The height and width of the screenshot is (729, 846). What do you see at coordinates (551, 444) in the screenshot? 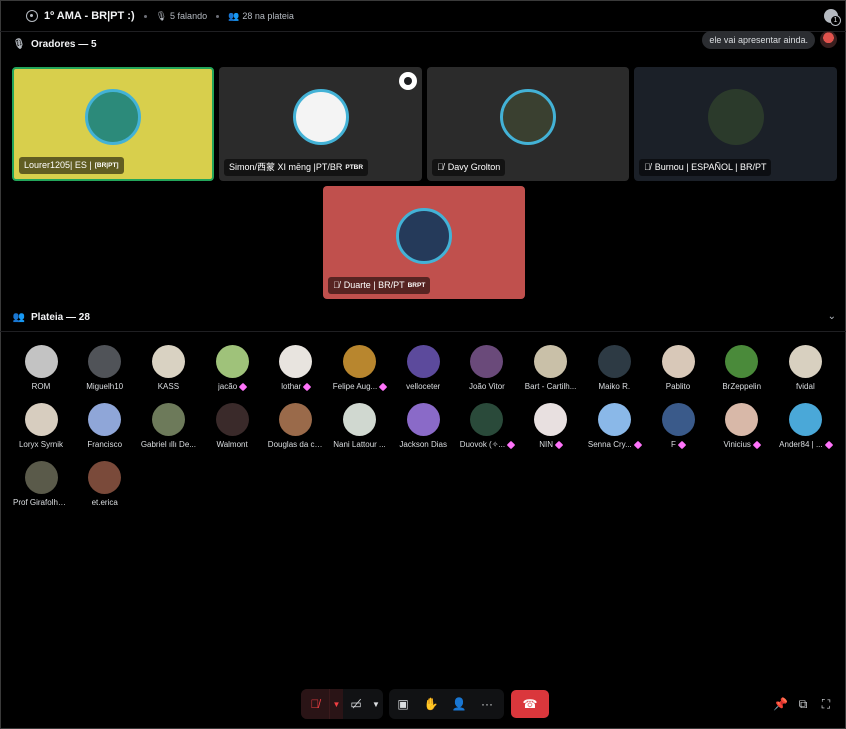
I see `audience-member-name: NIN` at bounding box center [551, 444].